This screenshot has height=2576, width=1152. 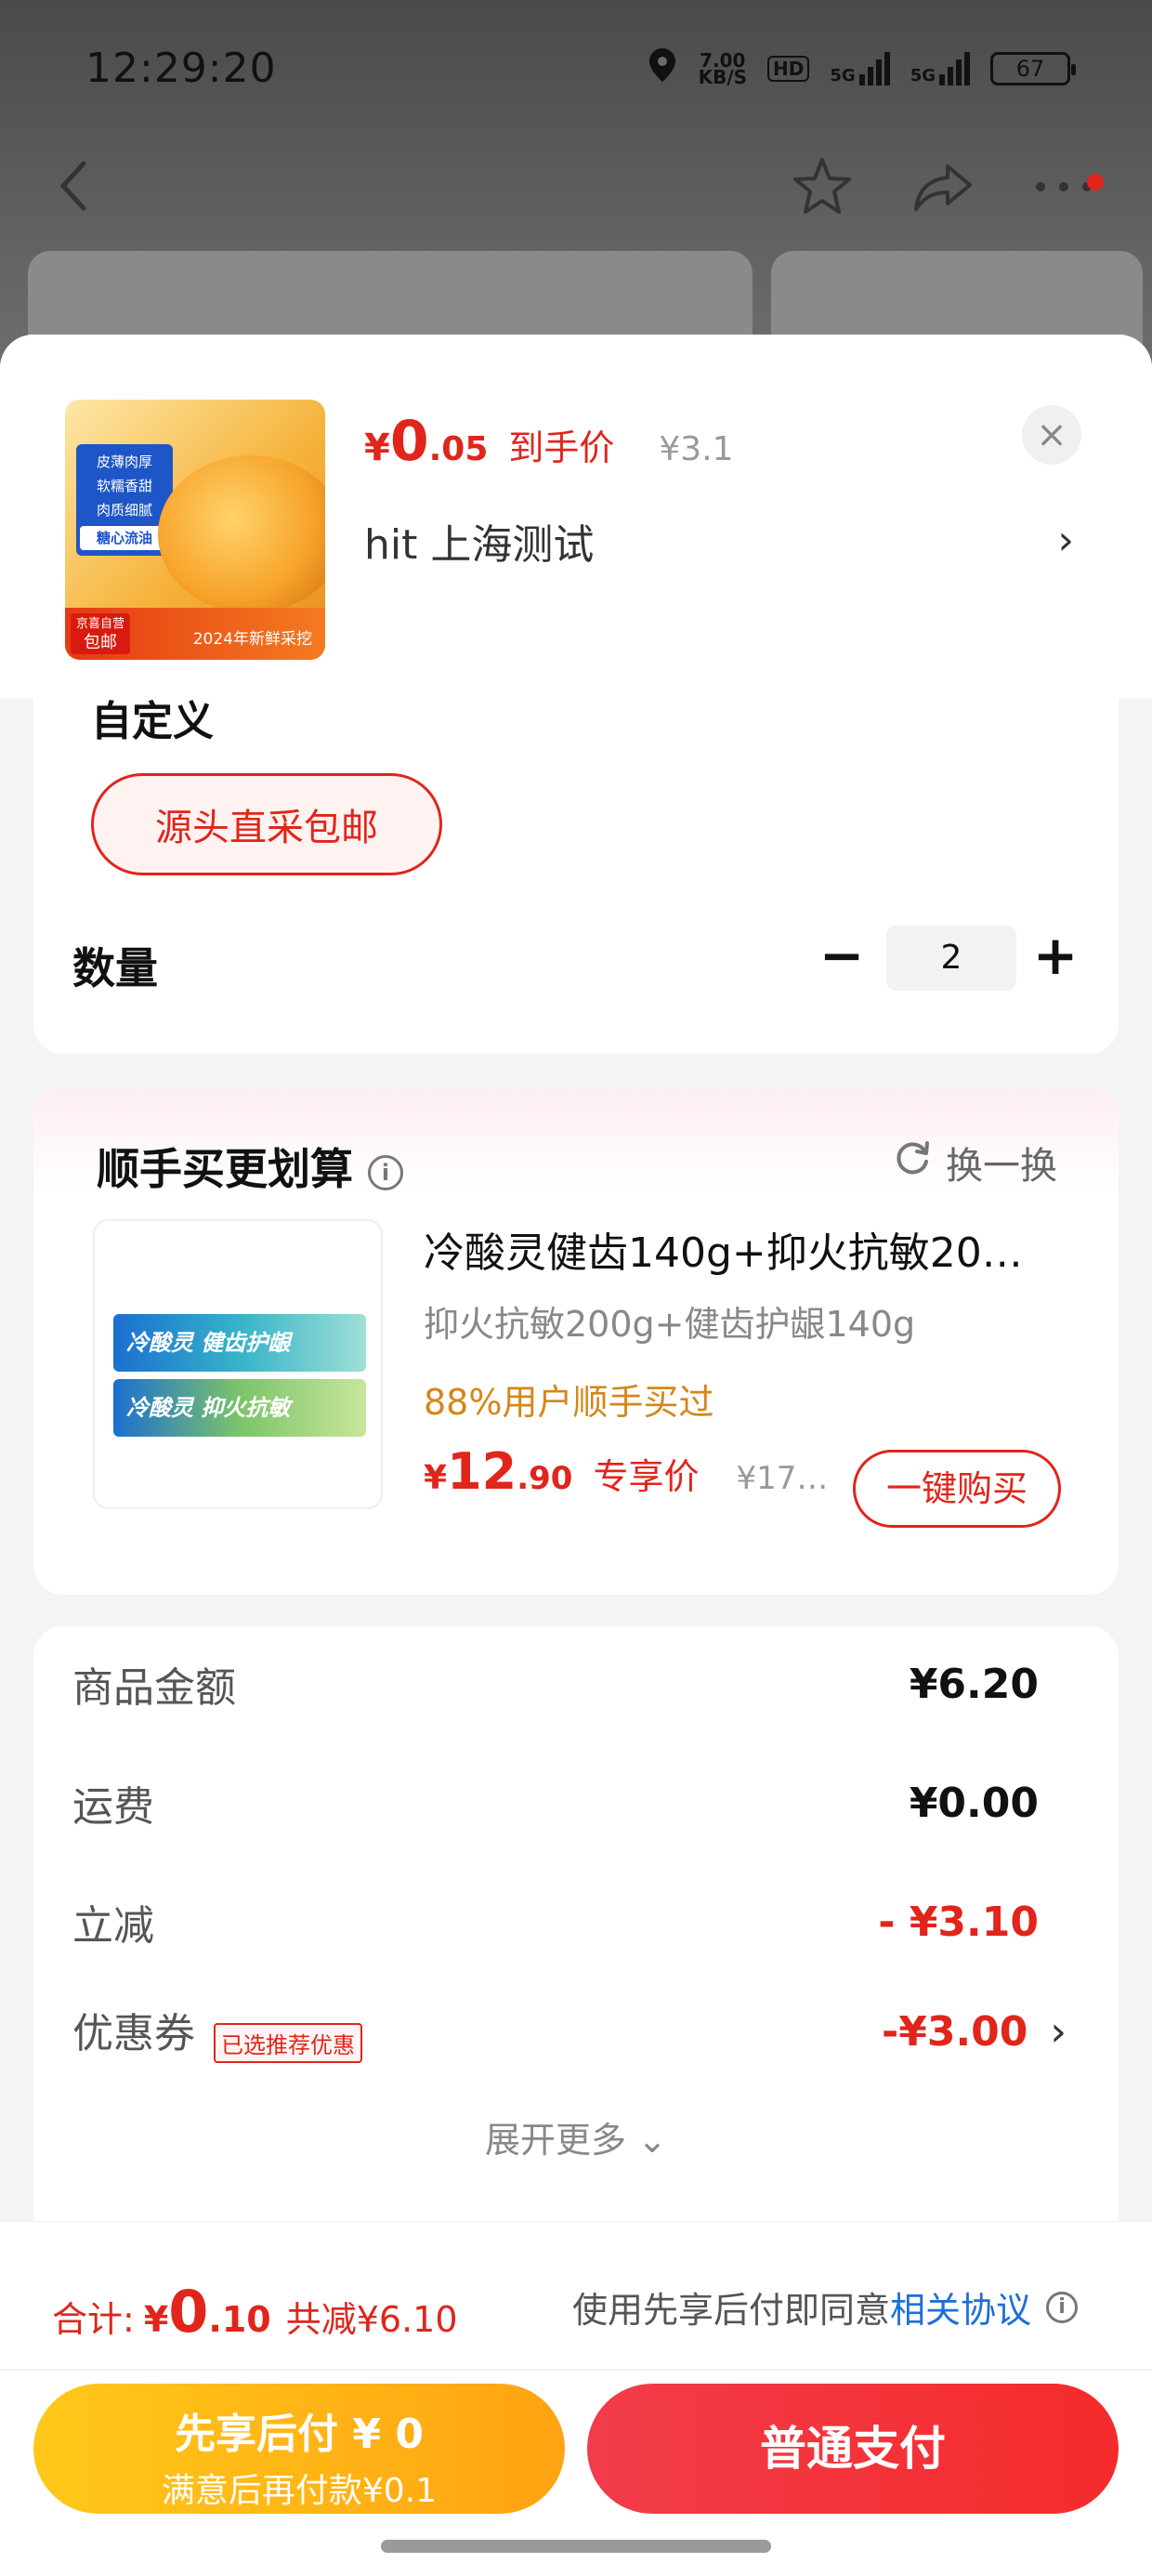 What do you see at coordinates (822, 188) in the screenshot?
I see `favorite-star-icon` at bounding box center [822, 188].